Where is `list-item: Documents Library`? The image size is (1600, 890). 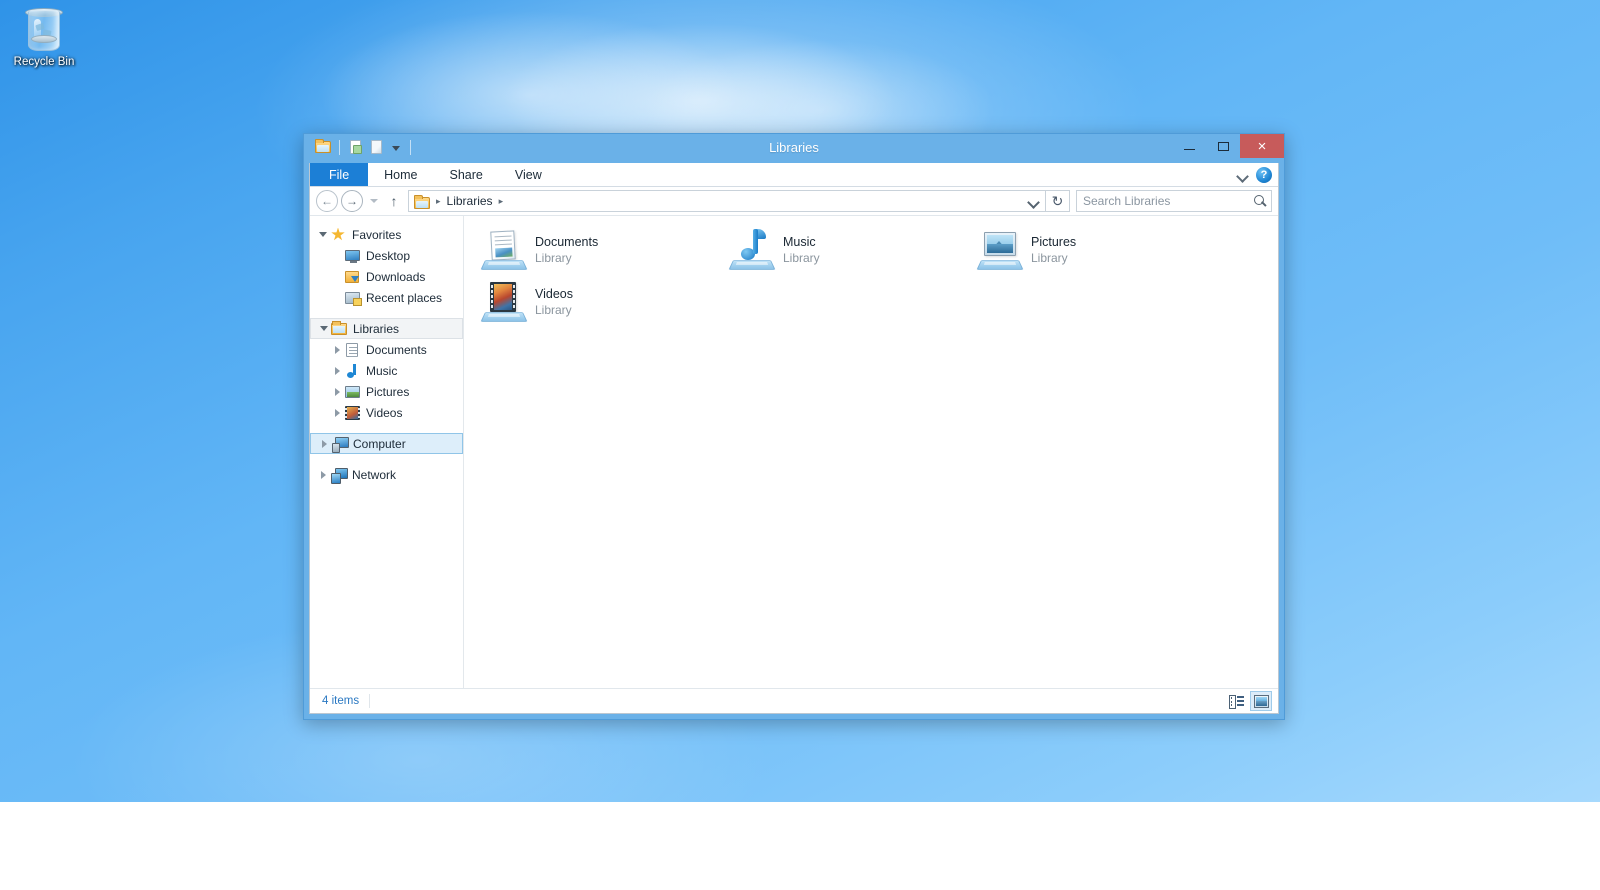
list-item: Documents Library is located at coordinates (598, 250).